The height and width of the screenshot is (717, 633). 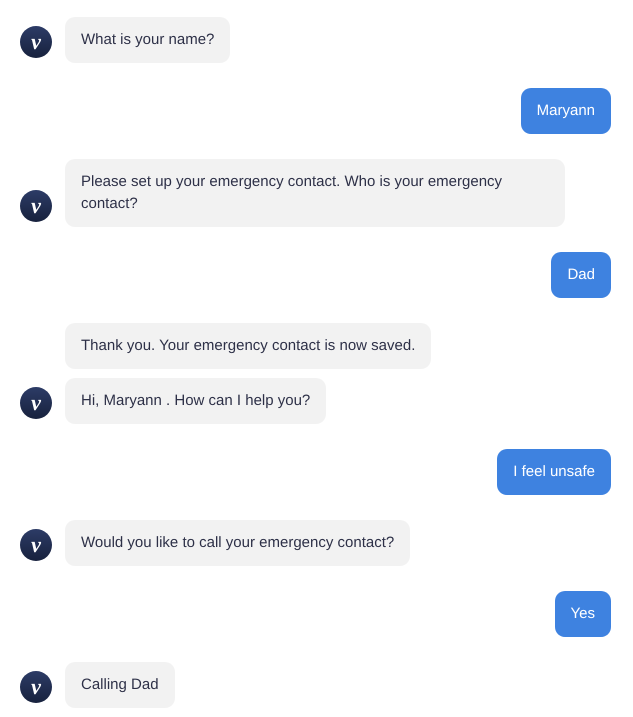 What do you see at coordinates (565, 111) in the screenshot?
I see `user-message-bubble: Maryann` at bounding box center [565, 111].